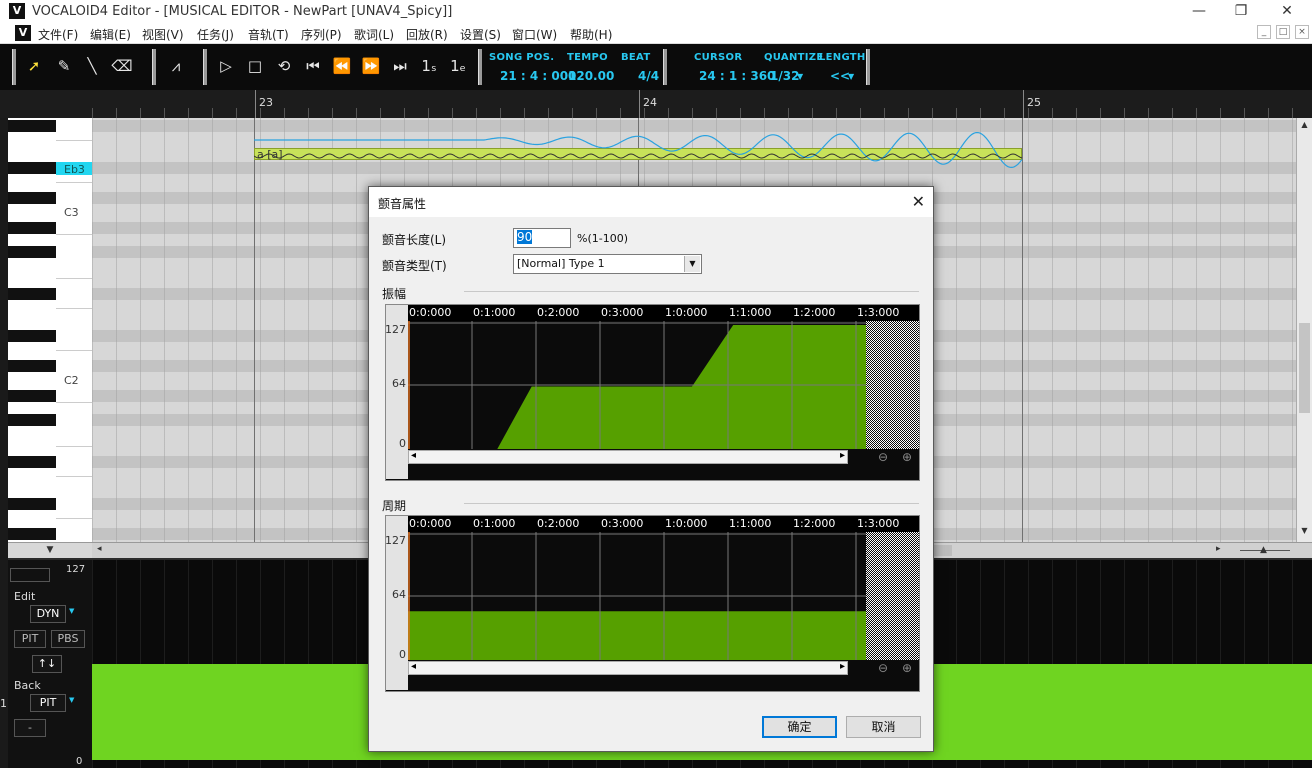 This screenshot has width=1312, height=768. What do you see at coordinates (400, 66) in the screenshot?
I see `go-end-icon: ⏭` at bounding box center [400, 66].